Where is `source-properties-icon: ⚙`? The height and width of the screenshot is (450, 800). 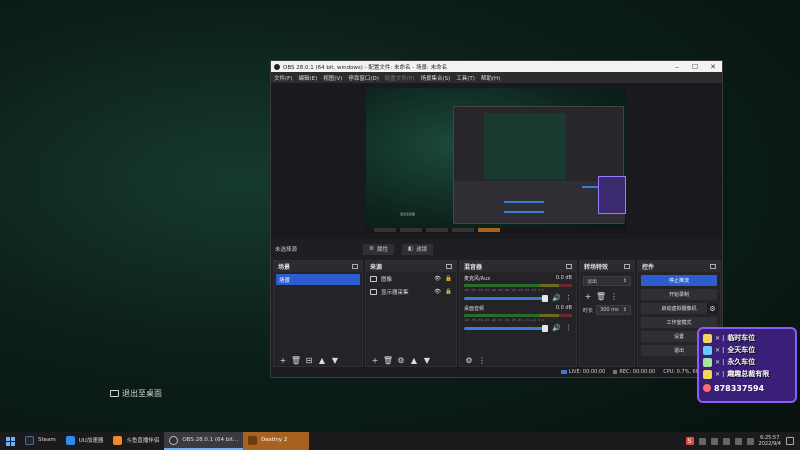 source-properties-icon: ⚙ is located at coordinates (401, 360).